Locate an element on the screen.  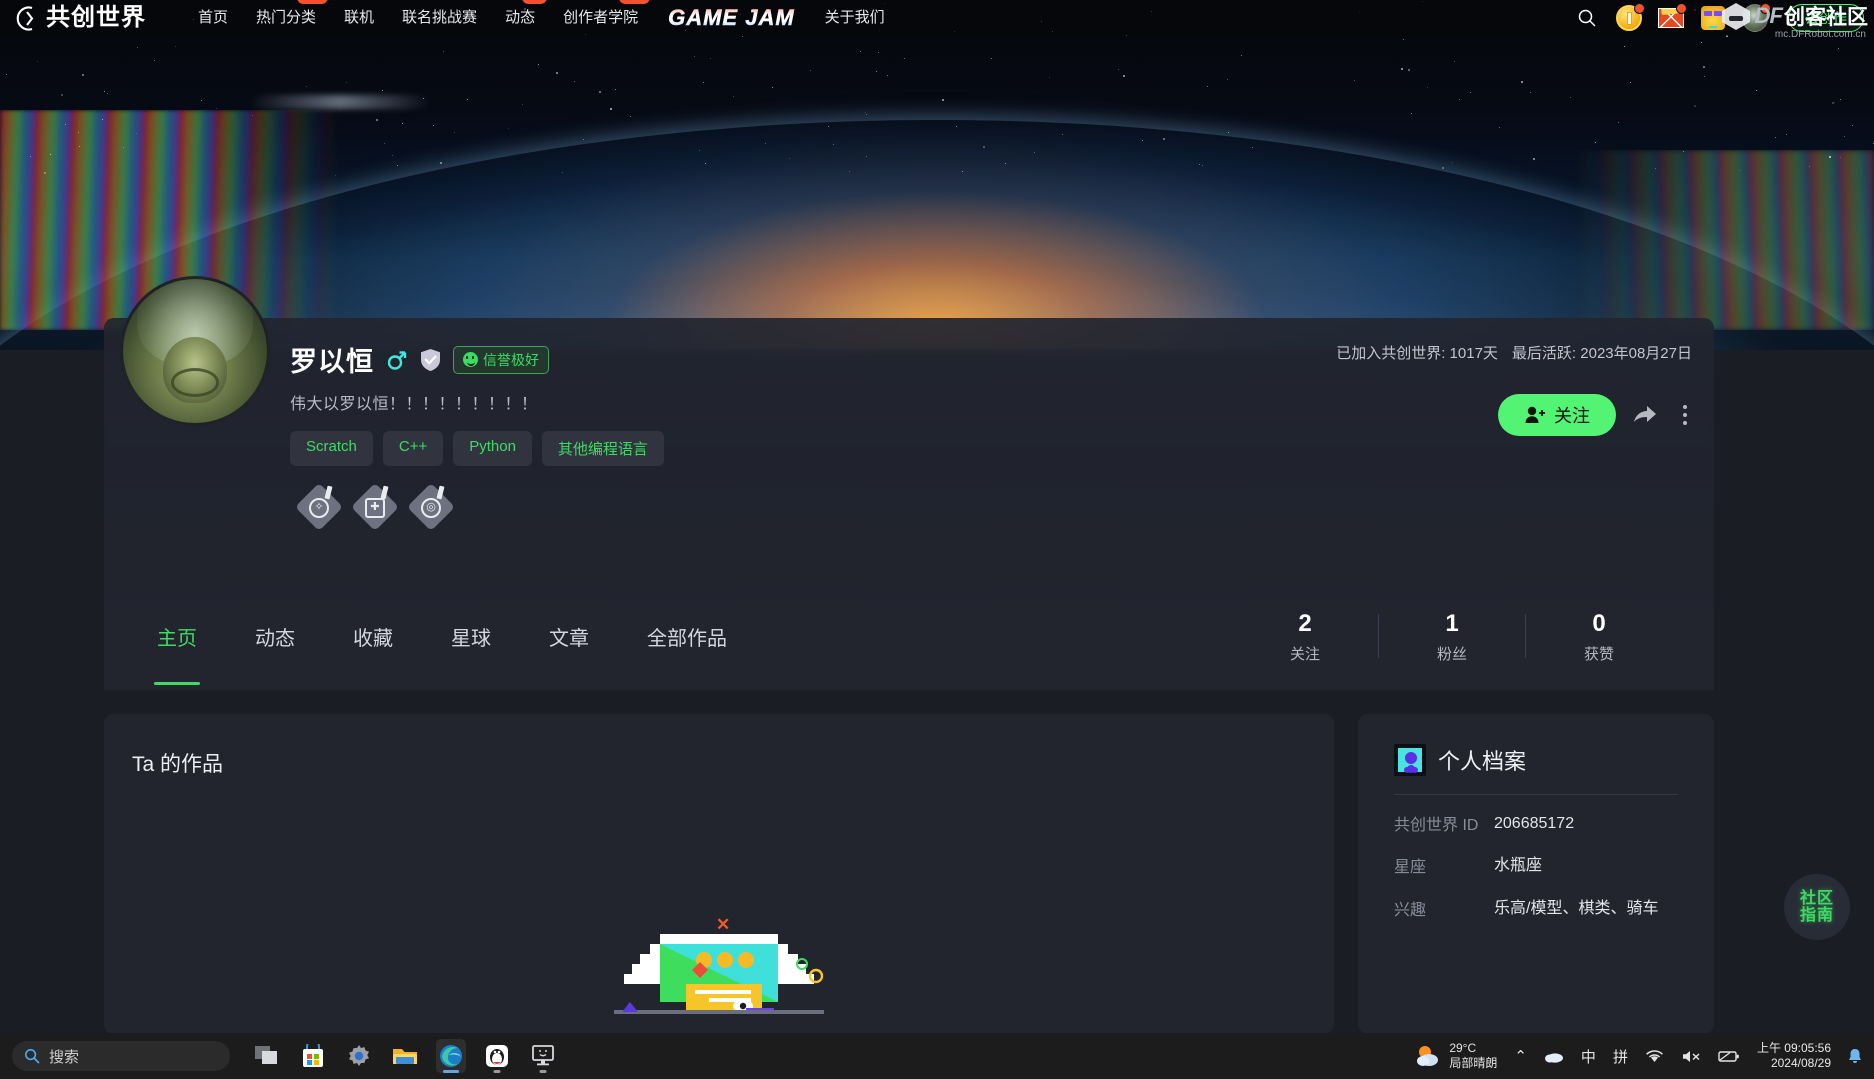
clock: 上午 09:05:56 2024/08/29 is located at coordinates (1794, 1056).